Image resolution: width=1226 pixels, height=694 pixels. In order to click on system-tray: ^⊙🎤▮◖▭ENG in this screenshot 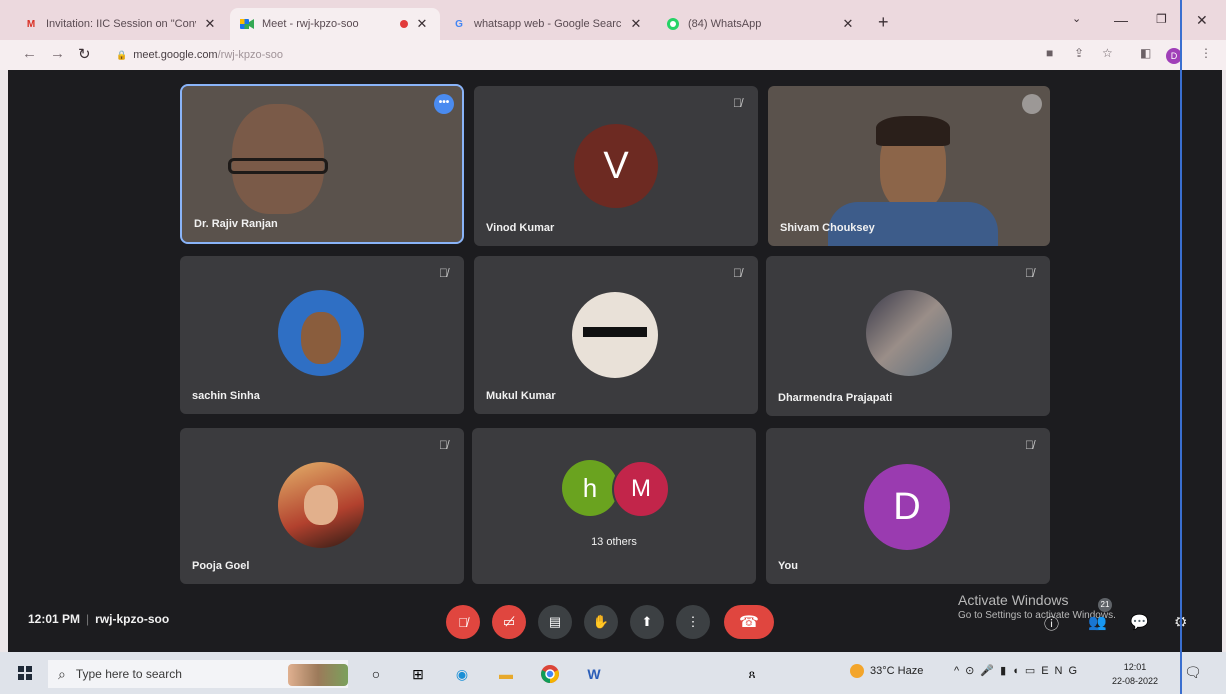, I will do `click(1018, 670)`.